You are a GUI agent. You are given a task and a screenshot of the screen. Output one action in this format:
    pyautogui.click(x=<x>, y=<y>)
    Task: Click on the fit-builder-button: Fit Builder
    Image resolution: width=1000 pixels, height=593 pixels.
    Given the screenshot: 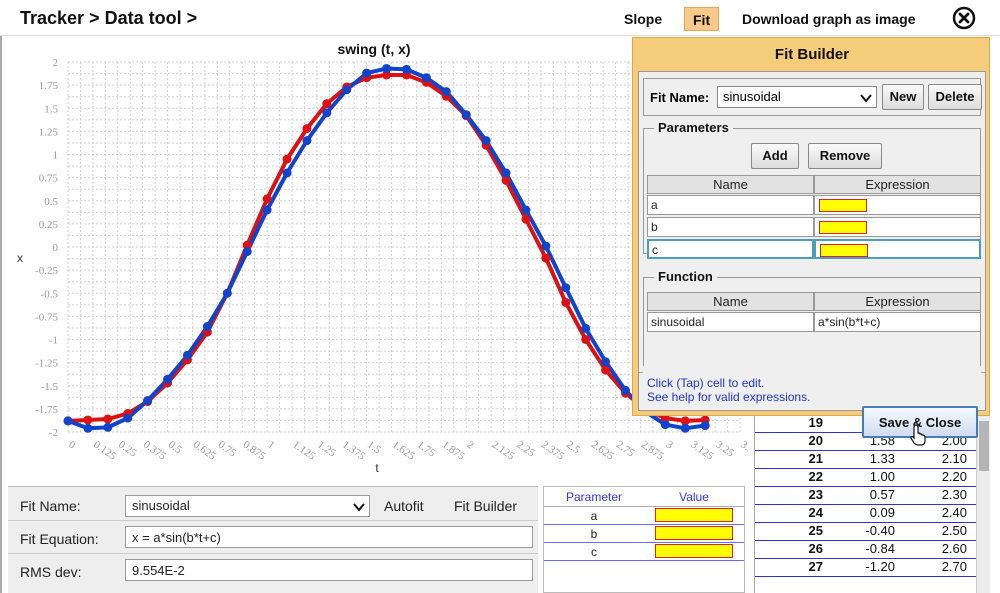 What is the action you would take?
    pyautogui.click(x=485, y=506)
    